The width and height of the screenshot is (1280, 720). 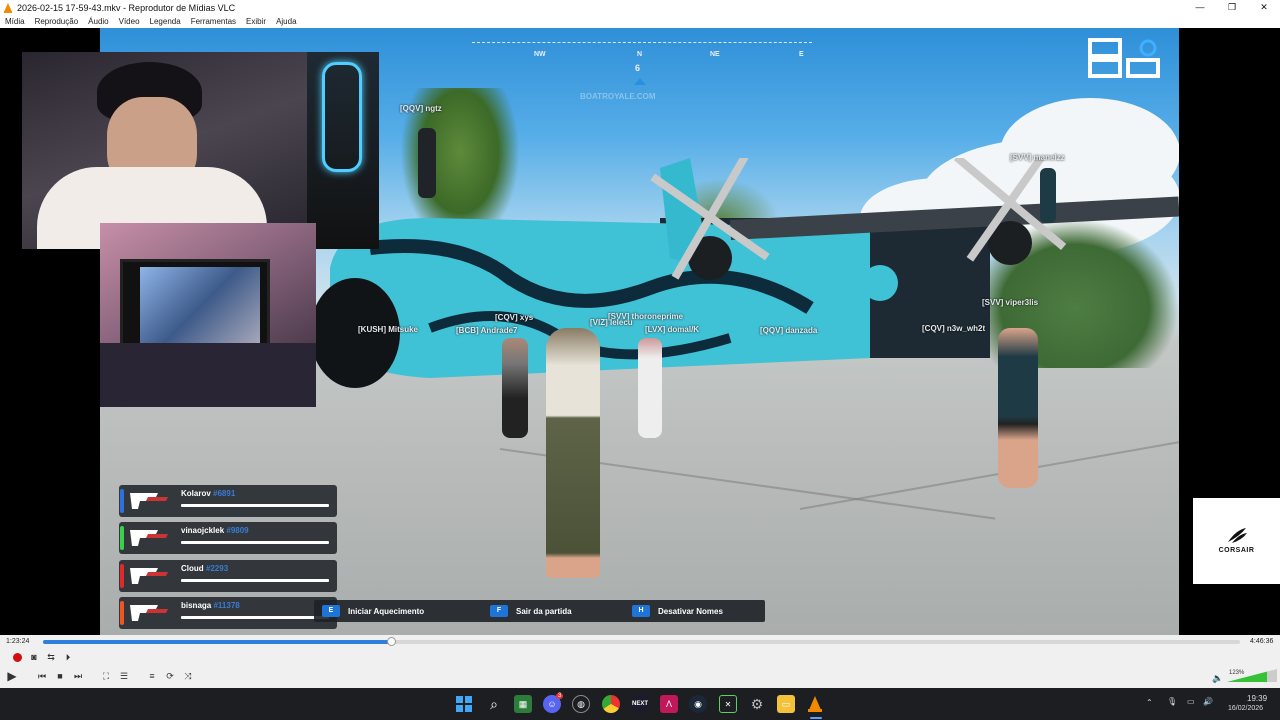 What do you see at coordinates (1200, 7) in the screenshot?
I see `minimize-button: —` at bounding box center [1200, 7].